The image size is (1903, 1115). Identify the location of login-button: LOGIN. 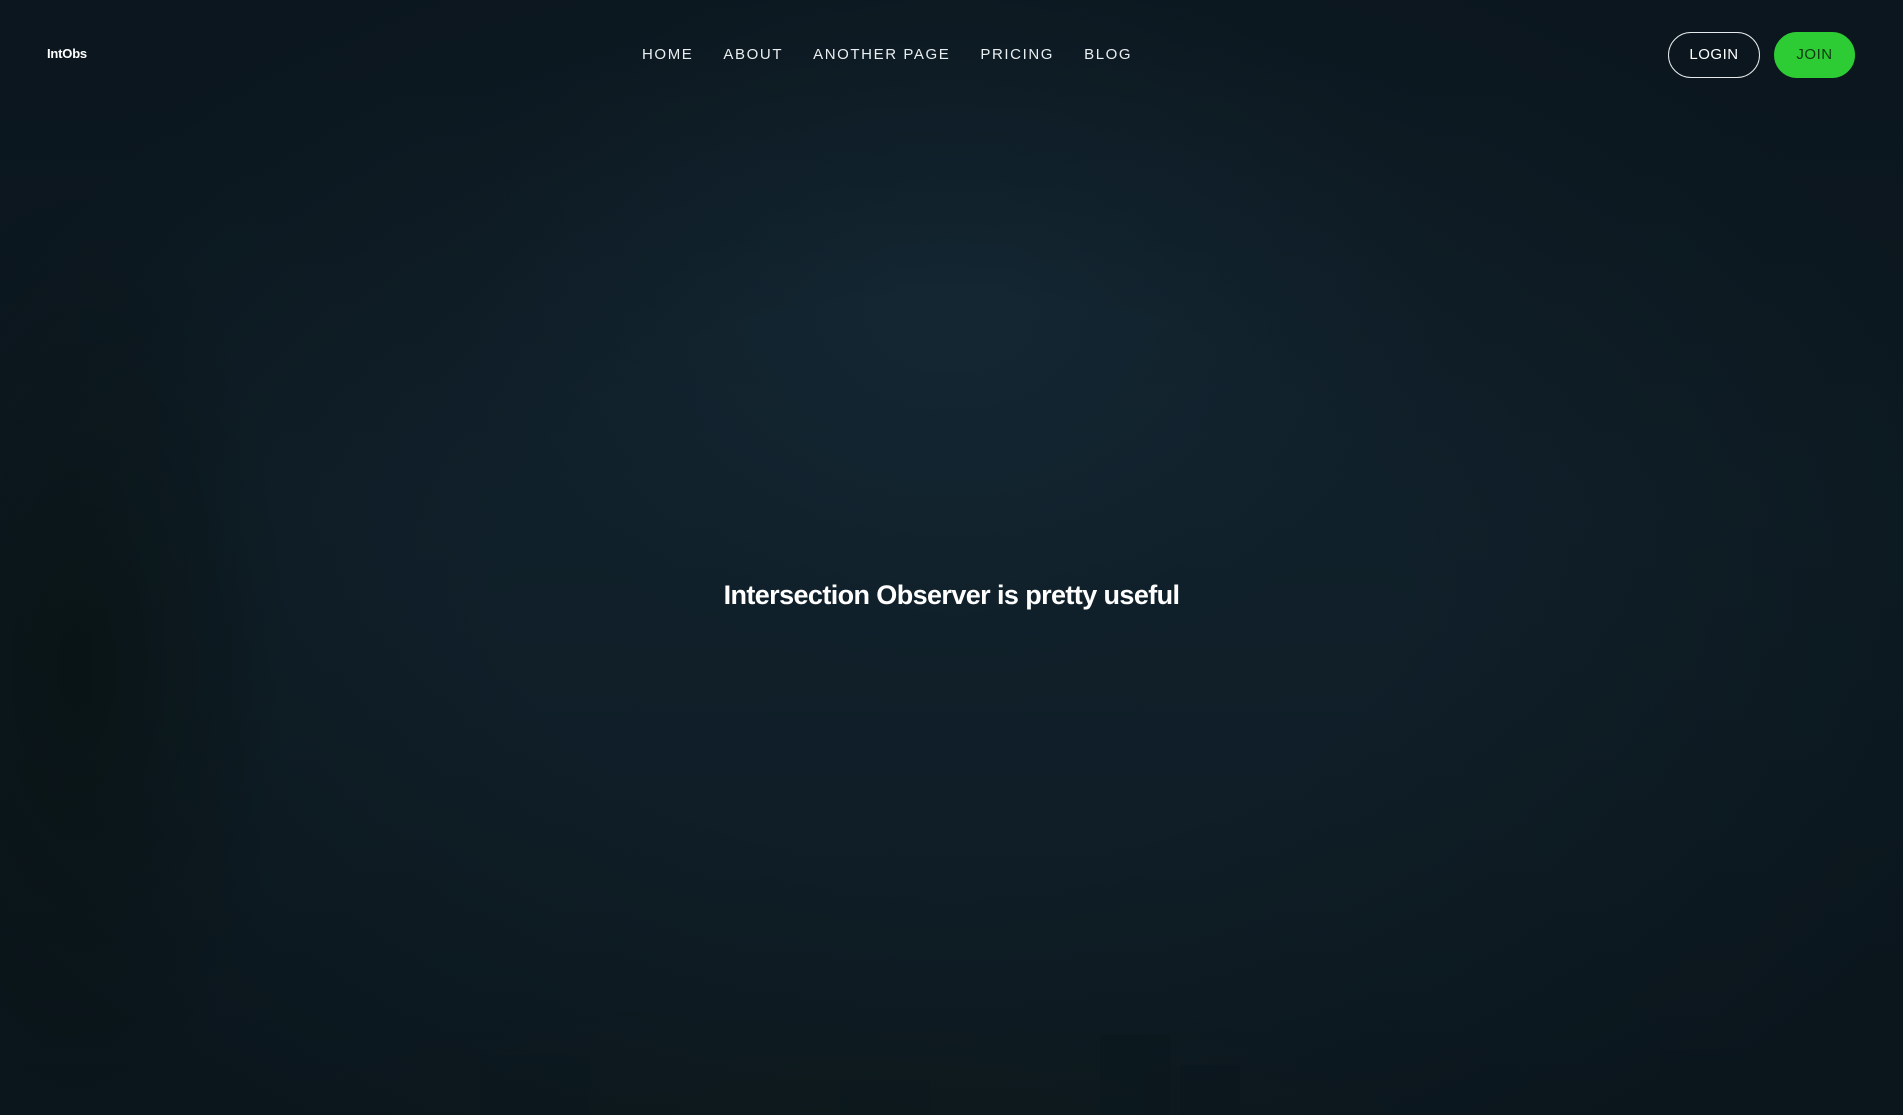
(1714, 55).